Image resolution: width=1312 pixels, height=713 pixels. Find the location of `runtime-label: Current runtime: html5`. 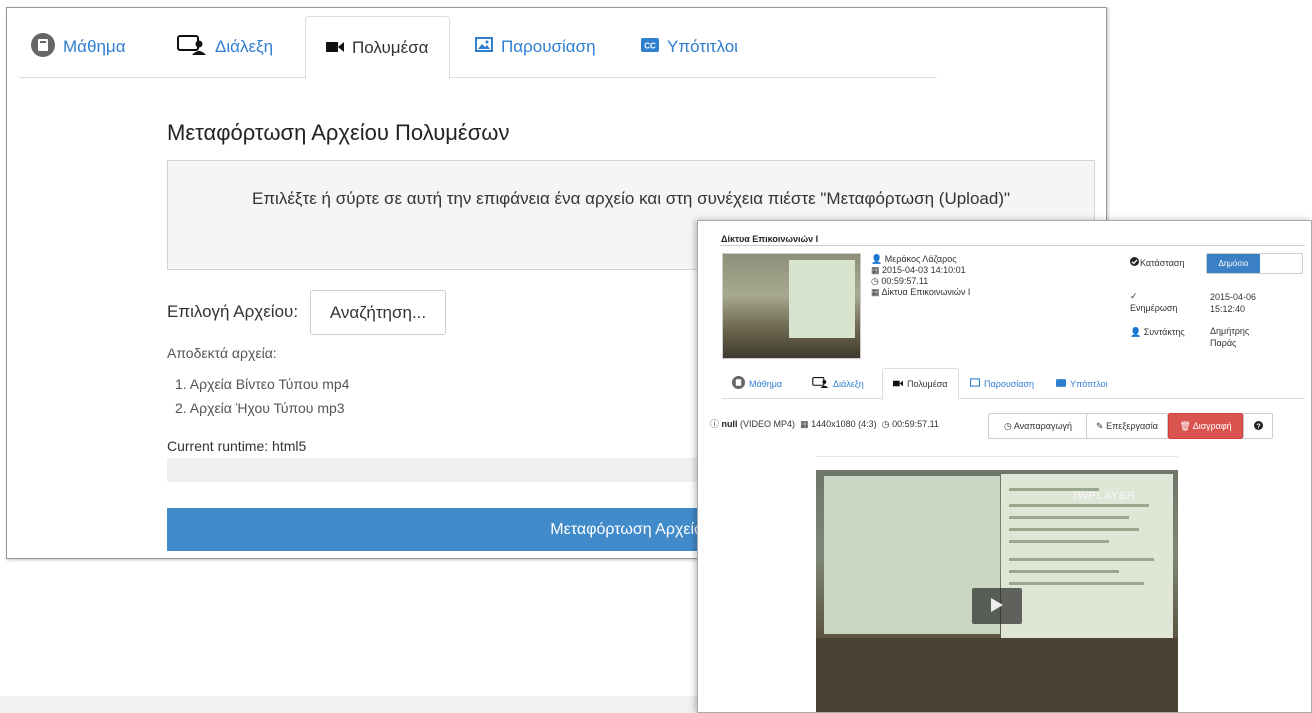

runtime-label: Current runtime: html5 is located at coordinates (237, 446).